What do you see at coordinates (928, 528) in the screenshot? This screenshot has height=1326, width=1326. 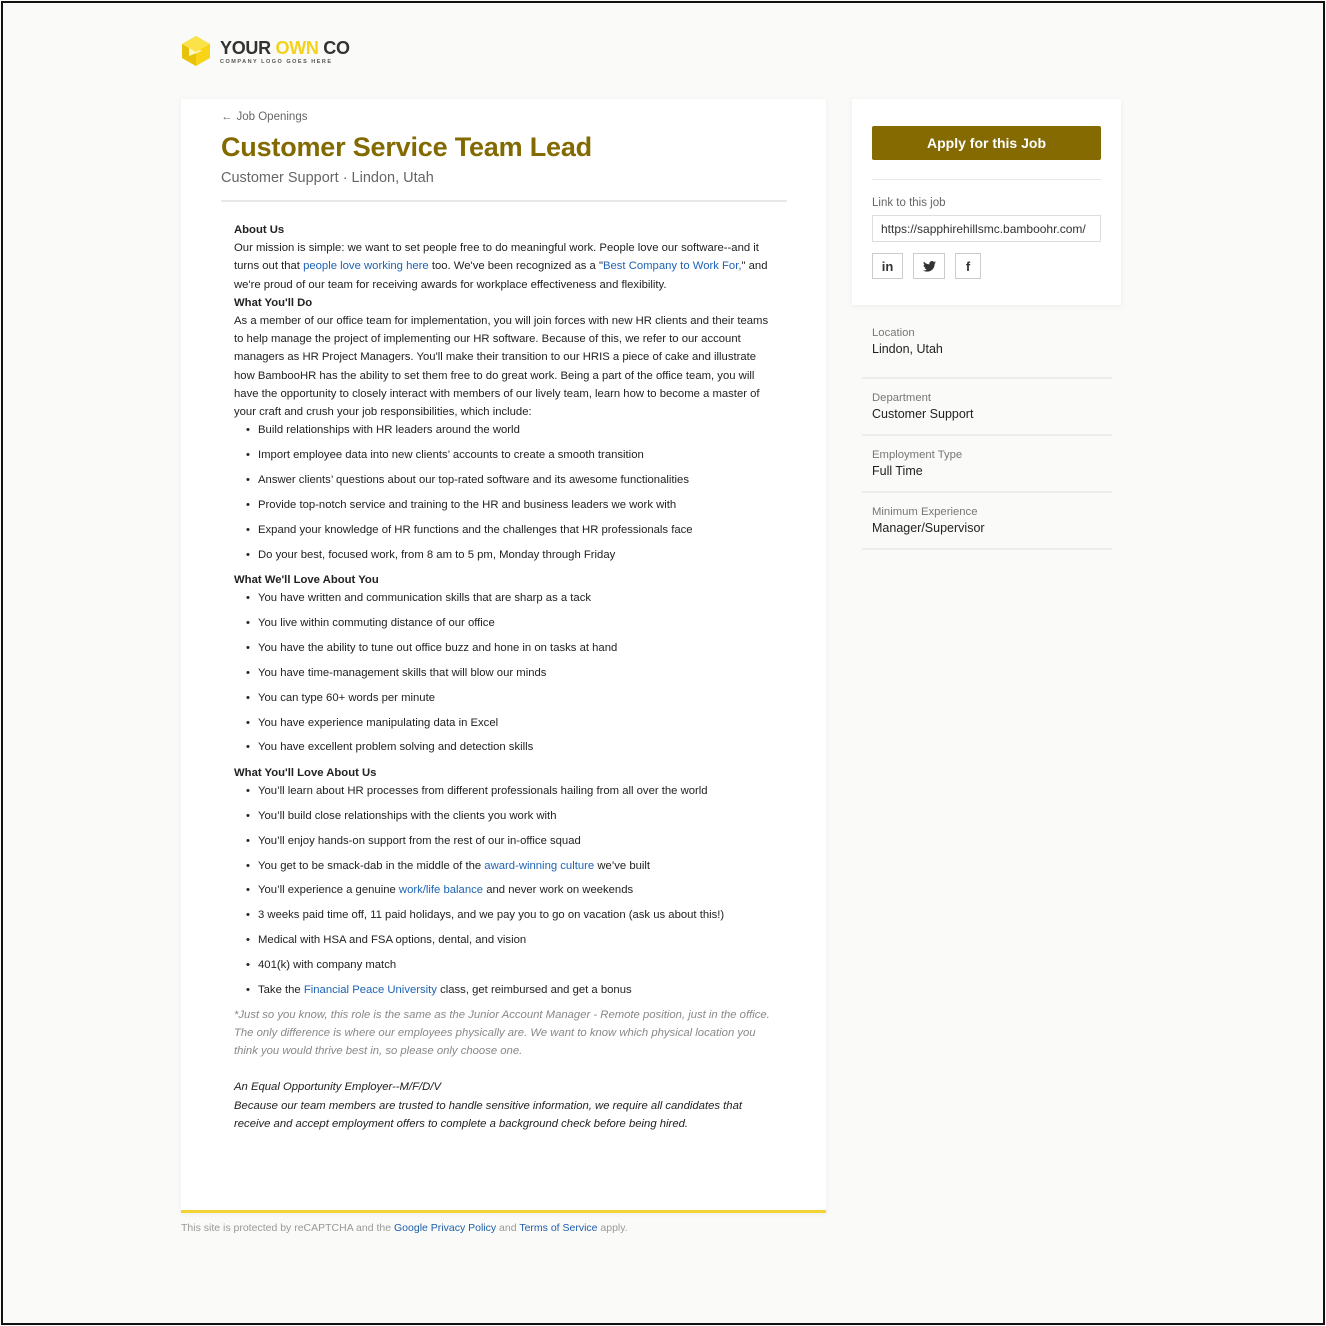 I see `job-detail-value: Manager/Supervisor` at bounding box center [928, 528].